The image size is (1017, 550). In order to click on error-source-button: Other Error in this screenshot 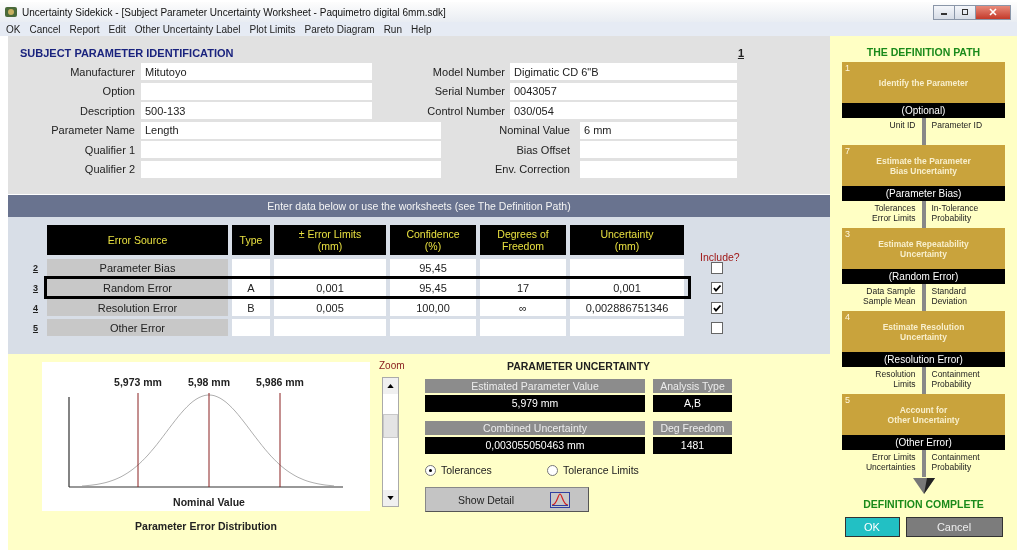, I will do `click(137, 327)`.